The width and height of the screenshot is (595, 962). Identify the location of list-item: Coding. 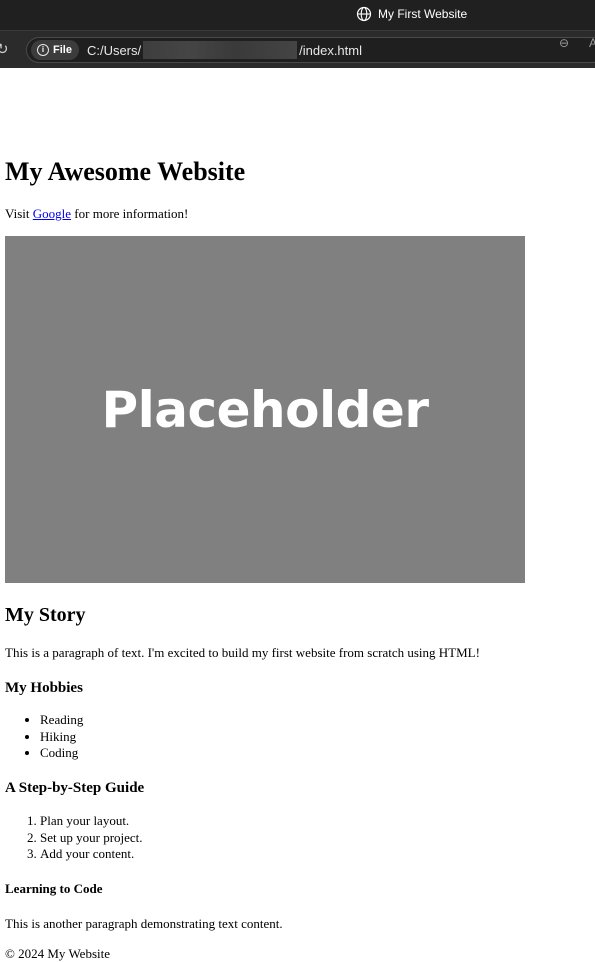
(61, 753).